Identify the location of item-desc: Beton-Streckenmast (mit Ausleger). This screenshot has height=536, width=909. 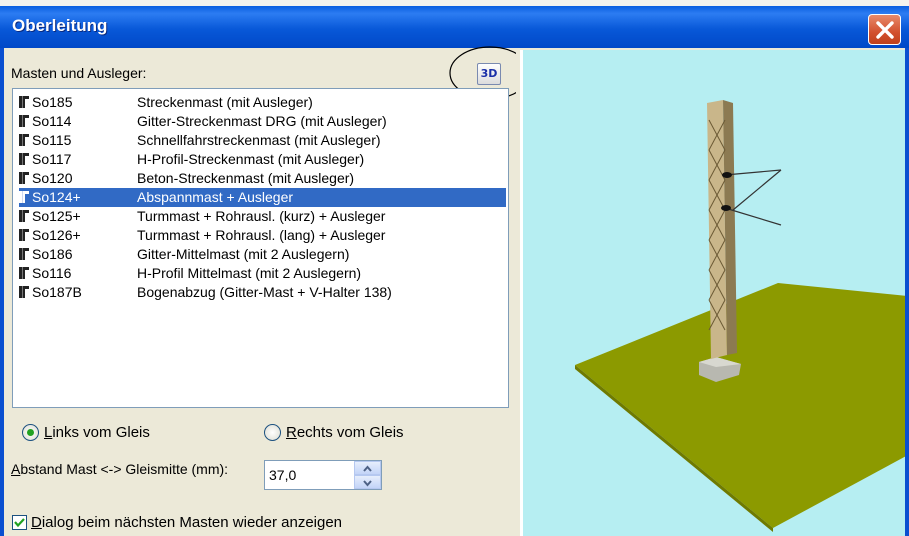
(246, 178).